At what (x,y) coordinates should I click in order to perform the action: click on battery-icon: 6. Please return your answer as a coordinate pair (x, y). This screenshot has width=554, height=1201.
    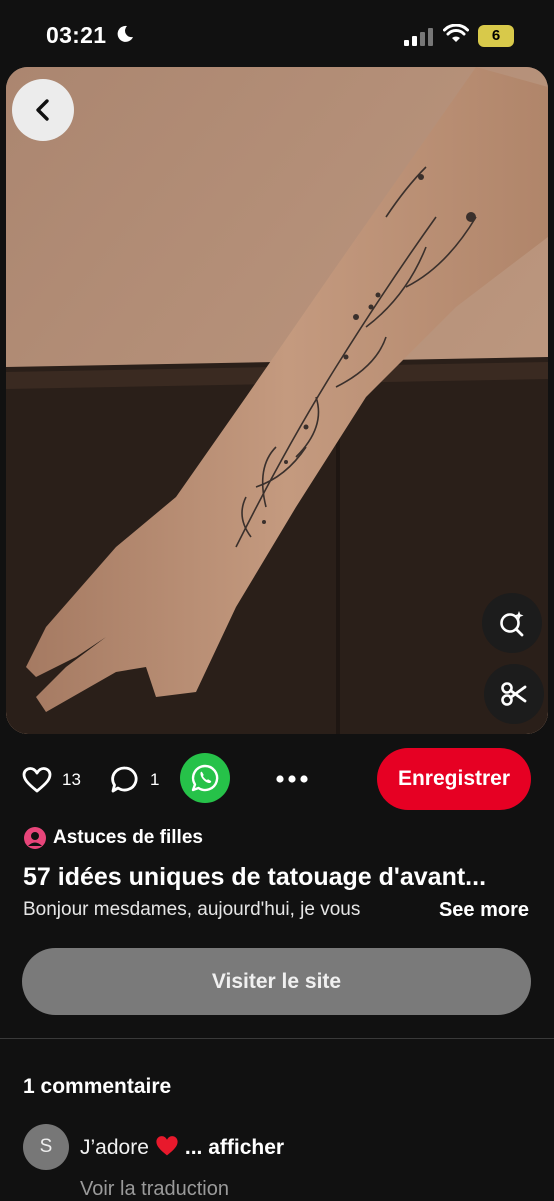
    Looking at the image, I should click on (496, 36).